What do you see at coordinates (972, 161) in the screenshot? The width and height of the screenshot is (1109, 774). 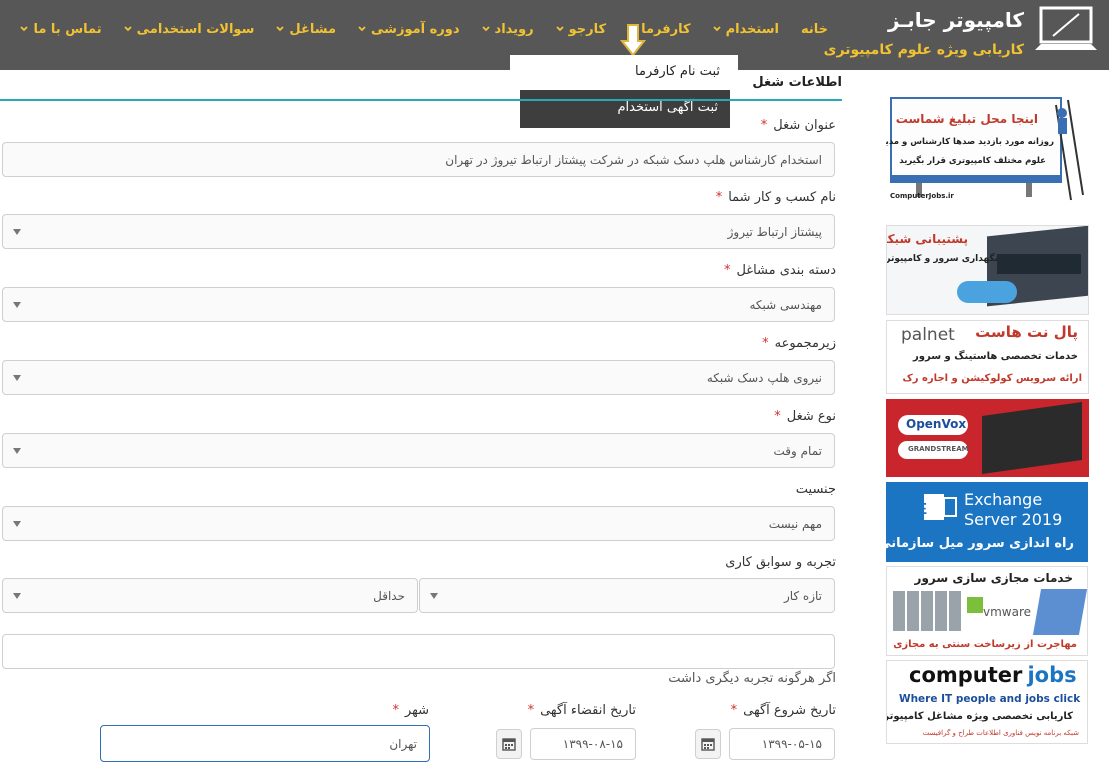 I see `billboard-line3: علوم مختلف کامپیوتری قرار بگیرید` at bounding box center [972, 161].